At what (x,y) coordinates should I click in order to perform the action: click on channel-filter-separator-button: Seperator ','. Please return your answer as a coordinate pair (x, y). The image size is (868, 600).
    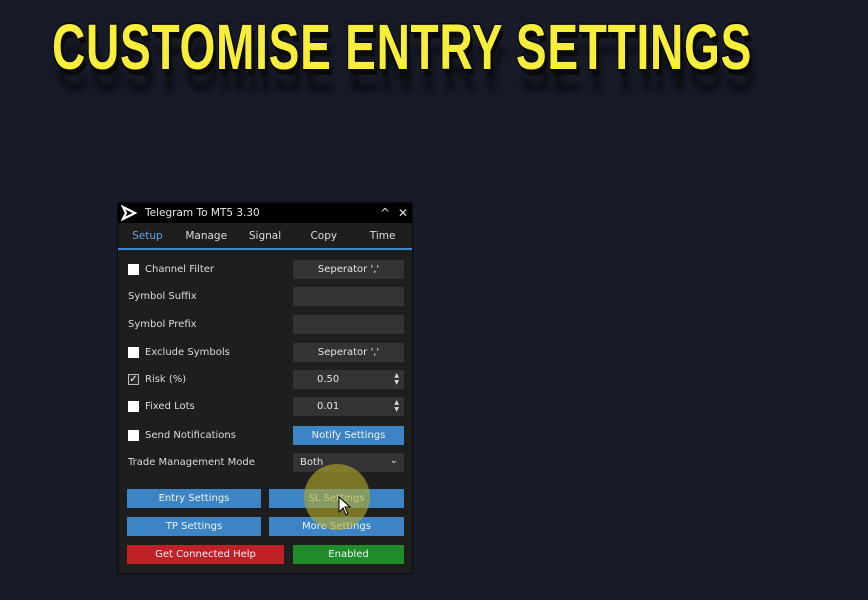
    Looking at the image, I should click on (348, 269).